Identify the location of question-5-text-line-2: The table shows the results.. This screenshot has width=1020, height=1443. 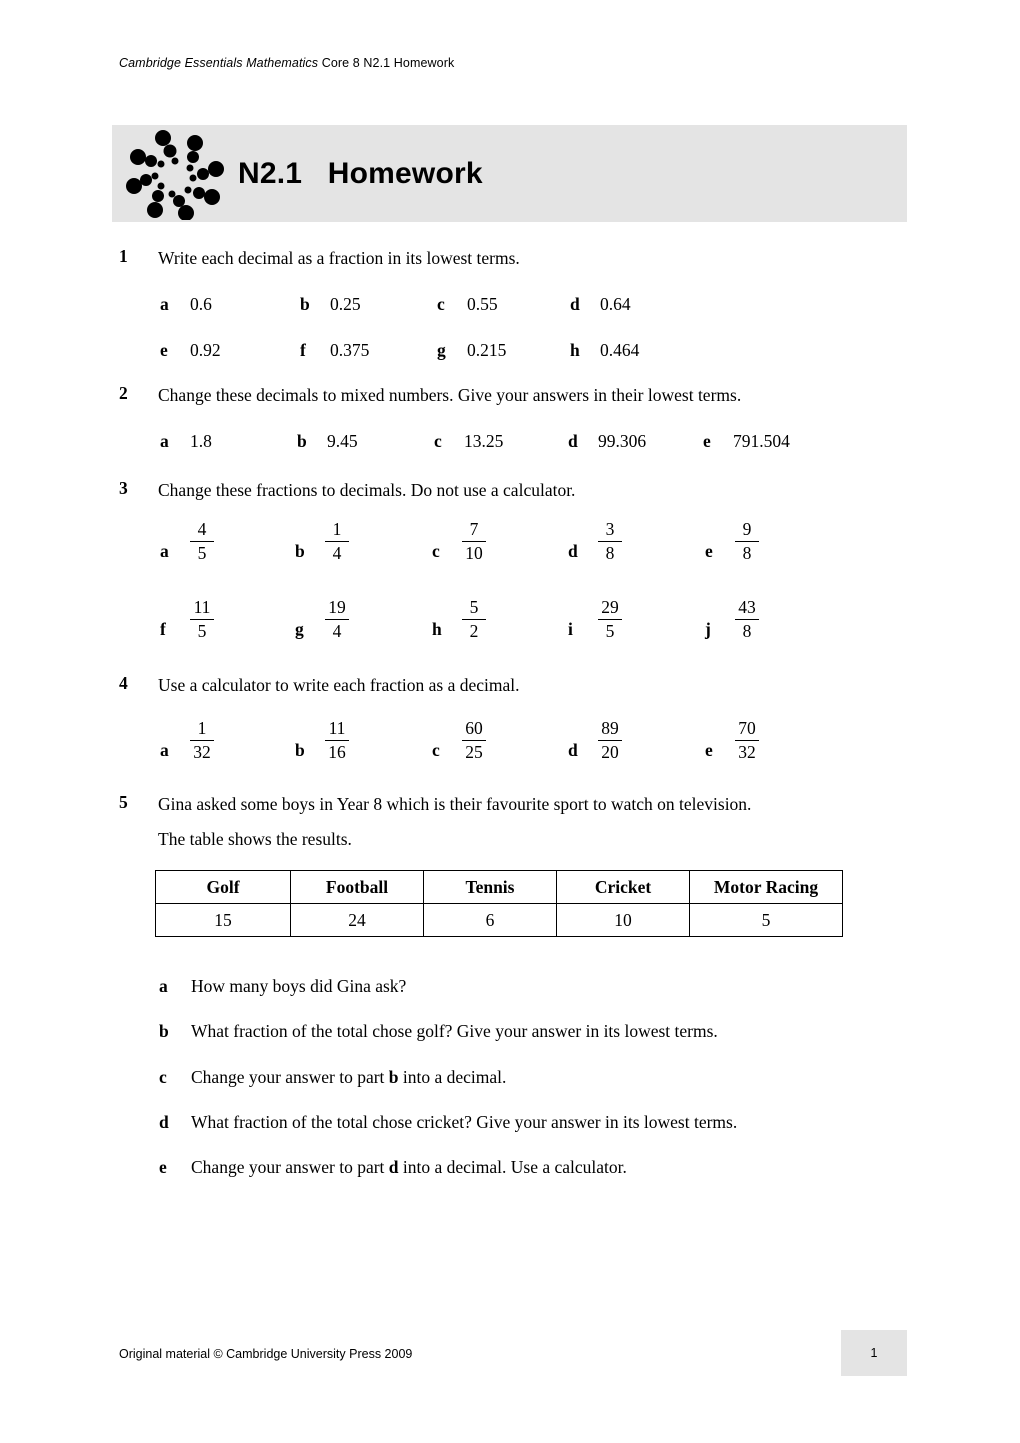
(255, 839).